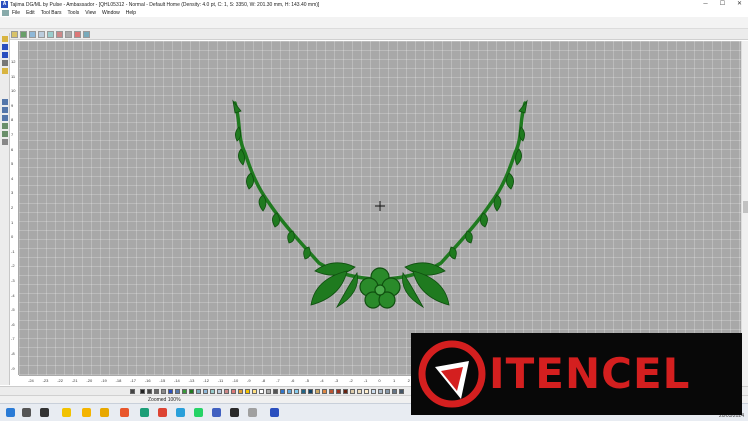 This screenshot has height=421, width=748. I want to click on ruler-tick-label: -21, so click(74, 380).